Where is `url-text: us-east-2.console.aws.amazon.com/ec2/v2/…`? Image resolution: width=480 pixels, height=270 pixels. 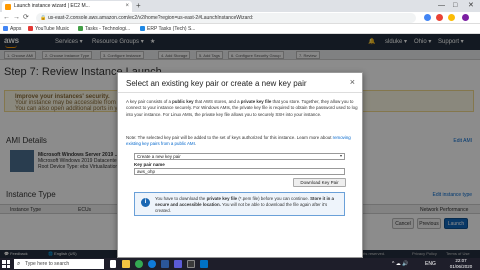
url-text: us-east-2.console.aws.amazon.com/ec2/v2/… is located at coordinates (151, 18).